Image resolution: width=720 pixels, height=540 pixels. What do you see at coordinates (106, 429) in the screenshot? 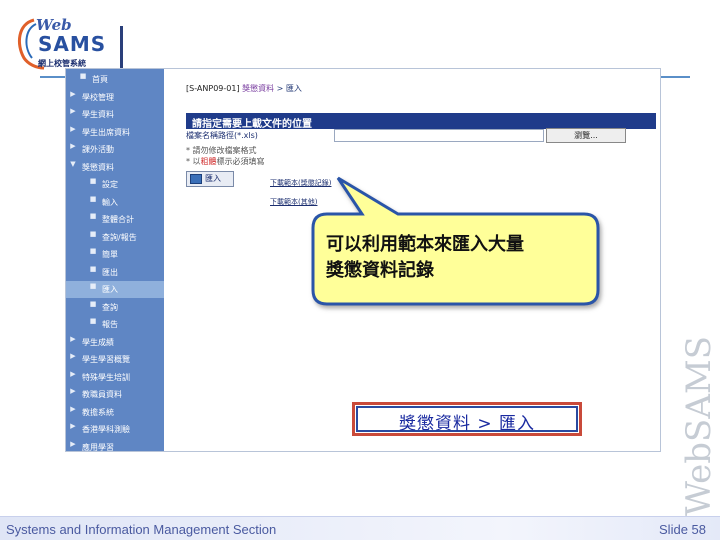
I see `sidebar-item-label: 香港學科測驗` at bounding box center [106, 429].